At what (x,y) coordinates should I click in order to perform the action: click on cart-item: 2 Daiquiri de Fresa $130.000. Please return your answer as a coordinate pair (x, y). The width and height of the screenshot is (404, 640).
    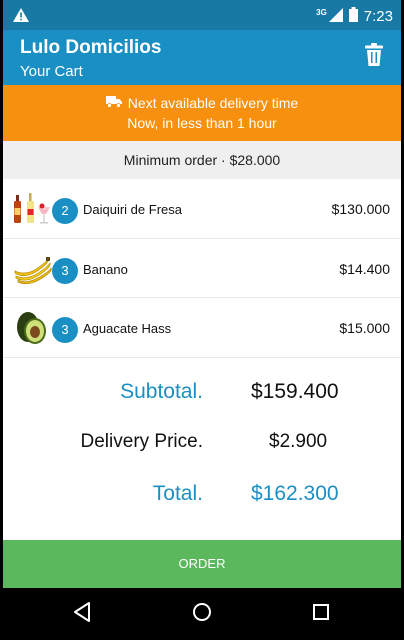
    Looking at the image, I should click on (202, 209).